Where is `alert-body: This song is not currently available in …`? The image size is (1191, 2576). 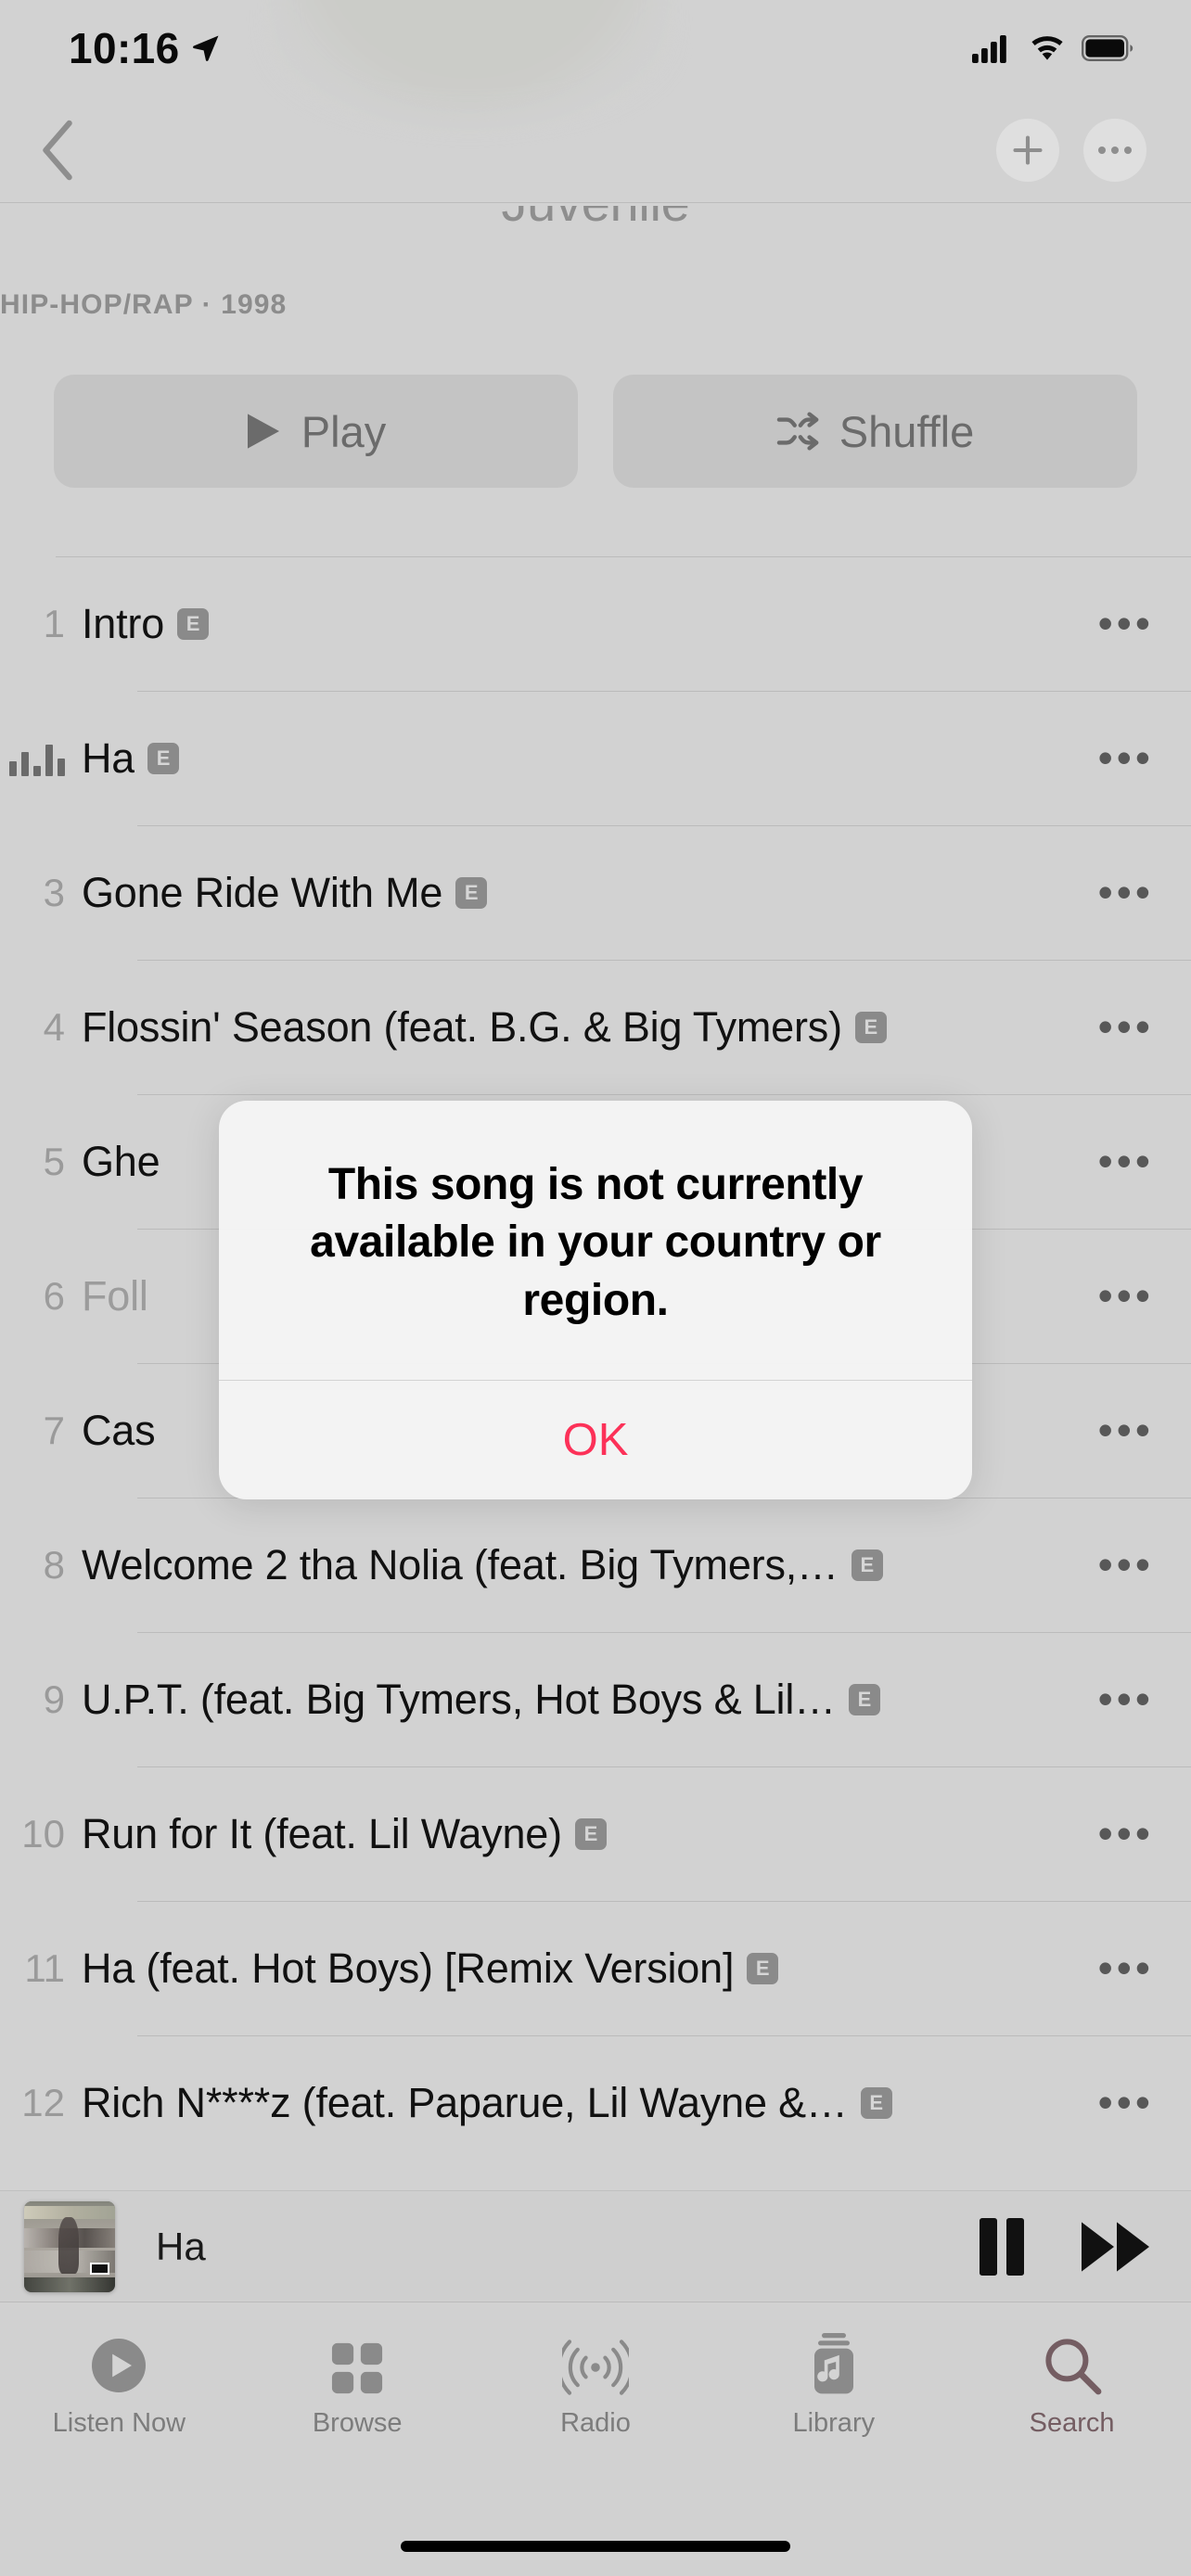 alert-body: This song is not currently available in … is located at coordinates (595, 1240).